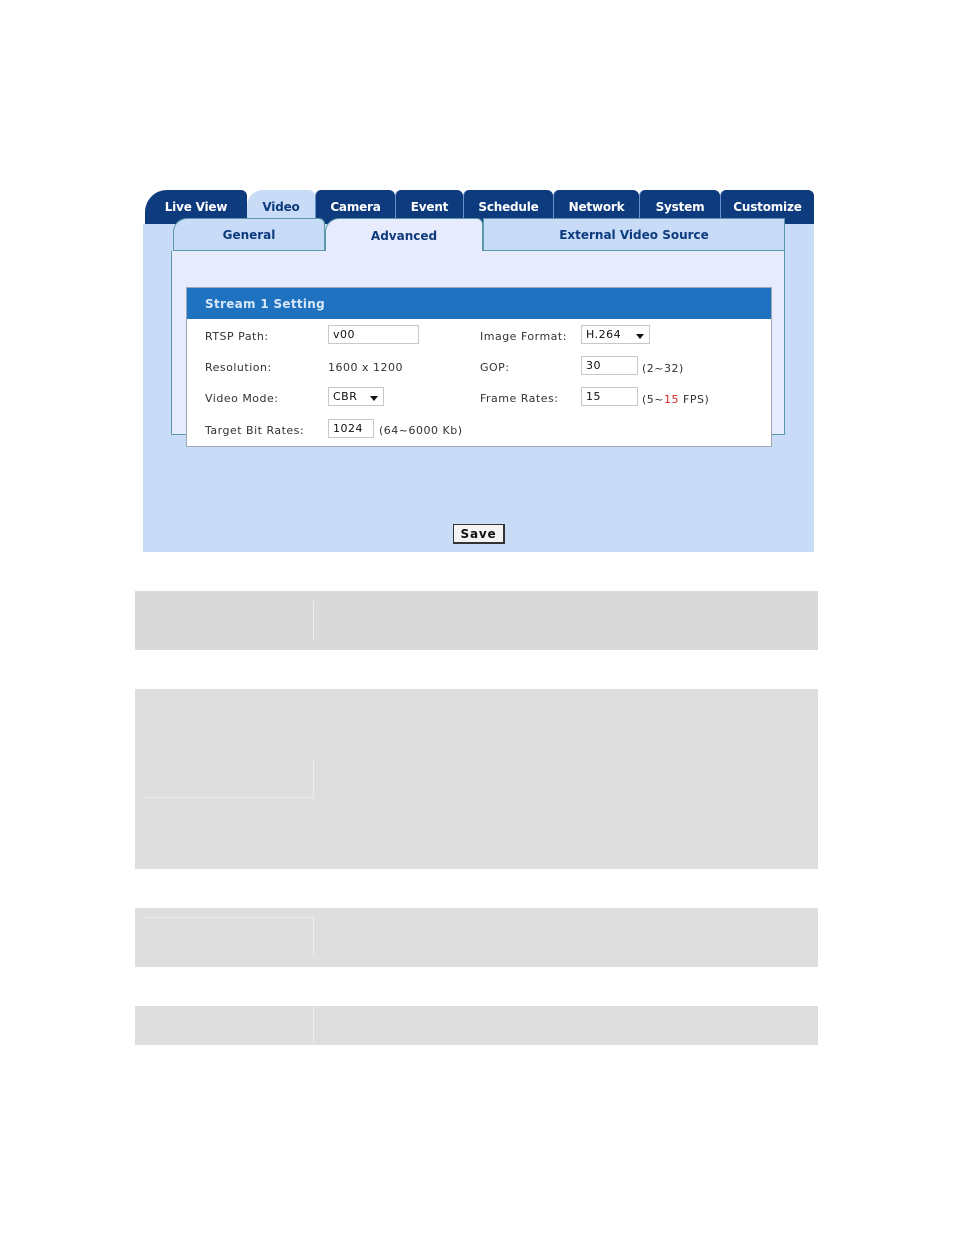  What do you see at coordinates (508, 207) in the screenshot?
I see `tab-label: Schedule` at bounding box center [508, 207].